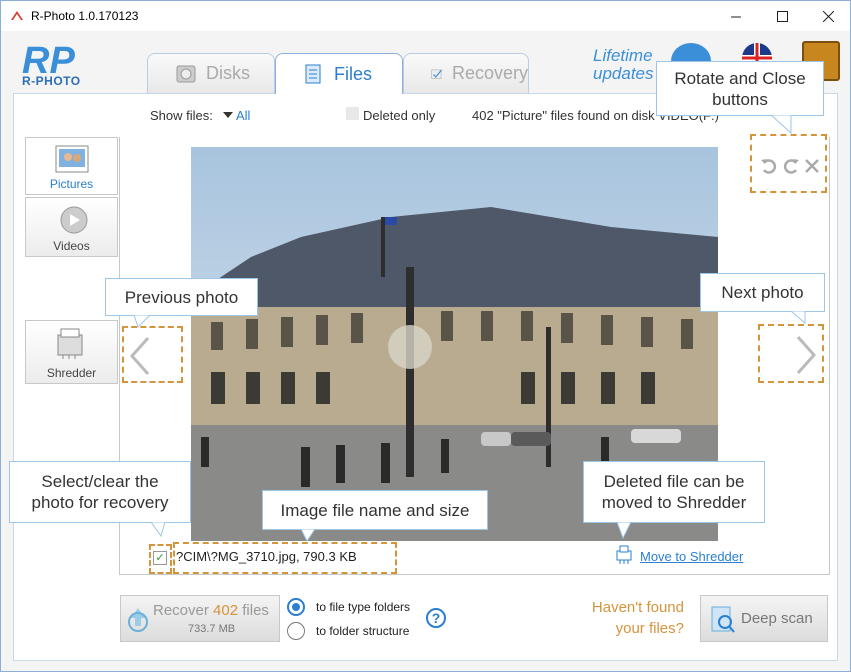  What do you see at coordinates (181, 610) in the screenshot?
I see `recover-prefix: Recover` at bounding box center [181, 610].